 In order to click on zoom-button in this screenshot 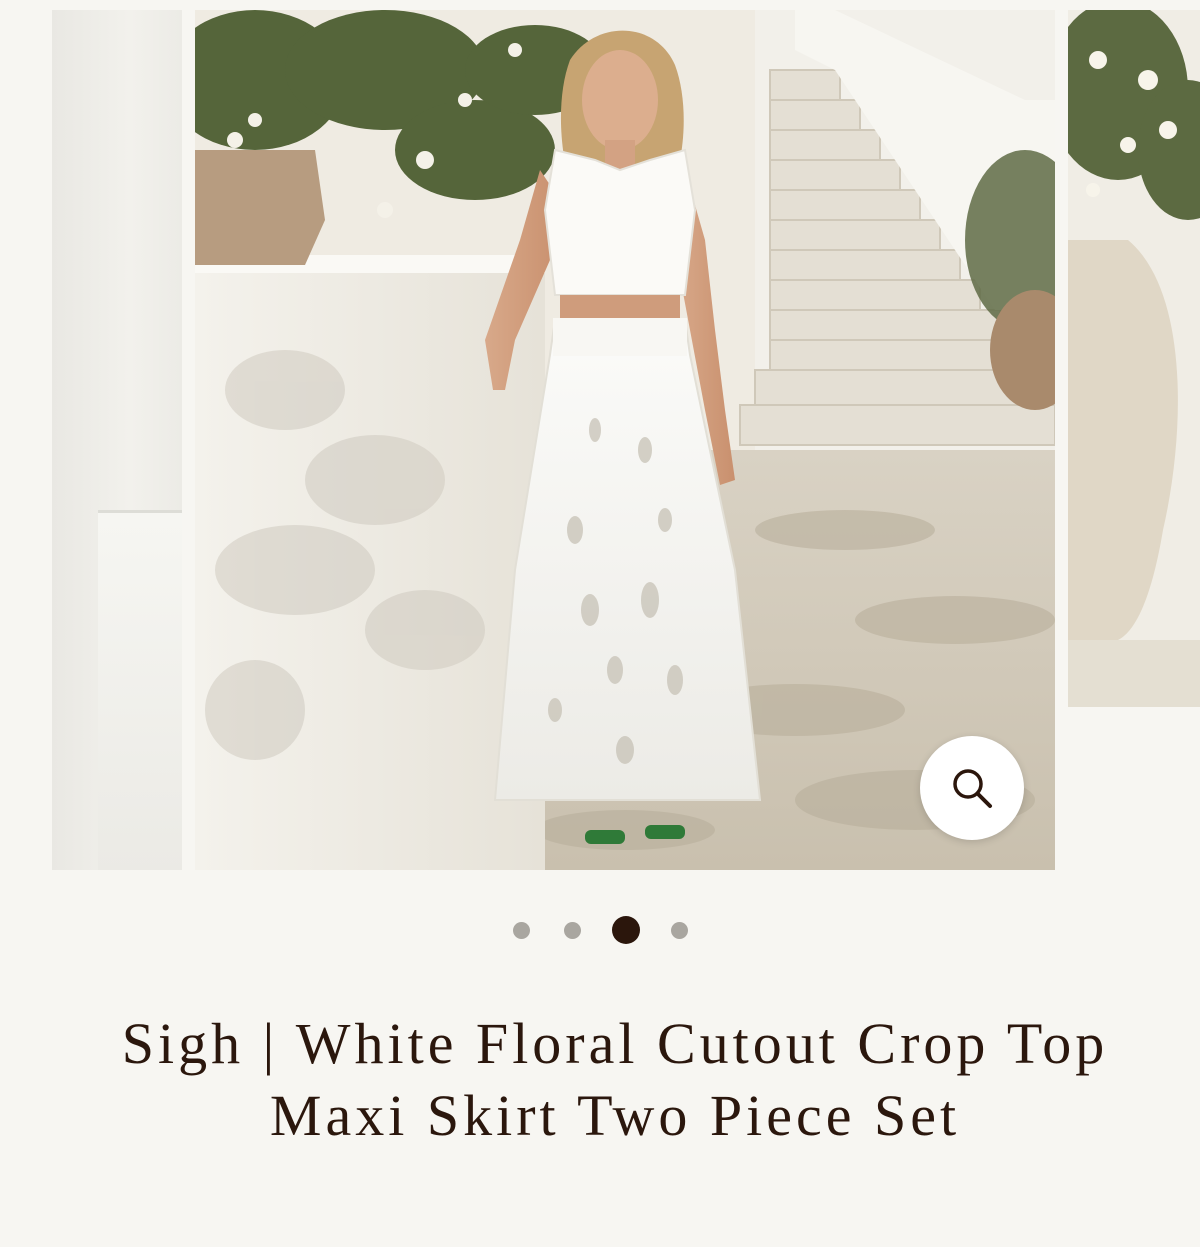, I will do `click(972, 788)`.